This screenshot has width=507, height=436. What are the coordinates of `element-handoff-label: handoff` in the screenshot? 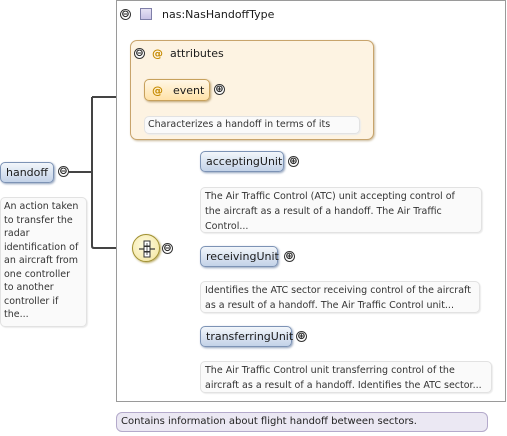 It's located at (27, 172).